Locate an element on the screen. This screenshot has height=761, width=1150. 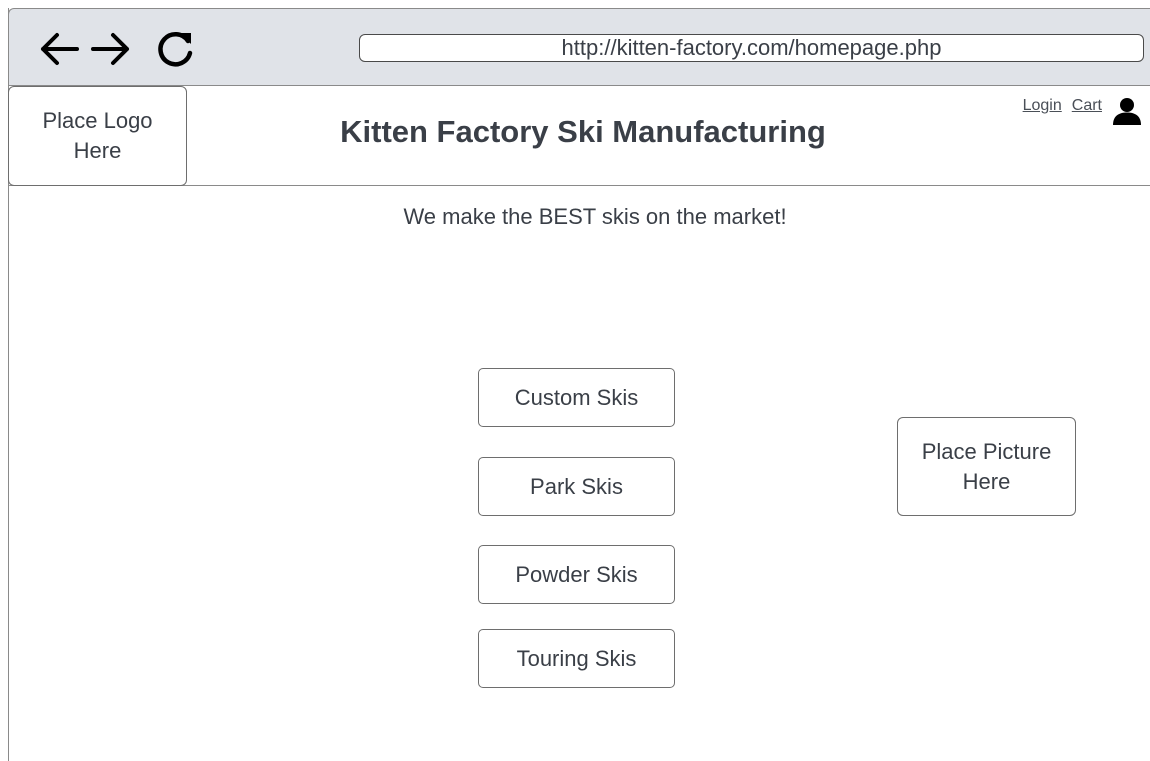
reload-icon is located at coordinates (176, 49).